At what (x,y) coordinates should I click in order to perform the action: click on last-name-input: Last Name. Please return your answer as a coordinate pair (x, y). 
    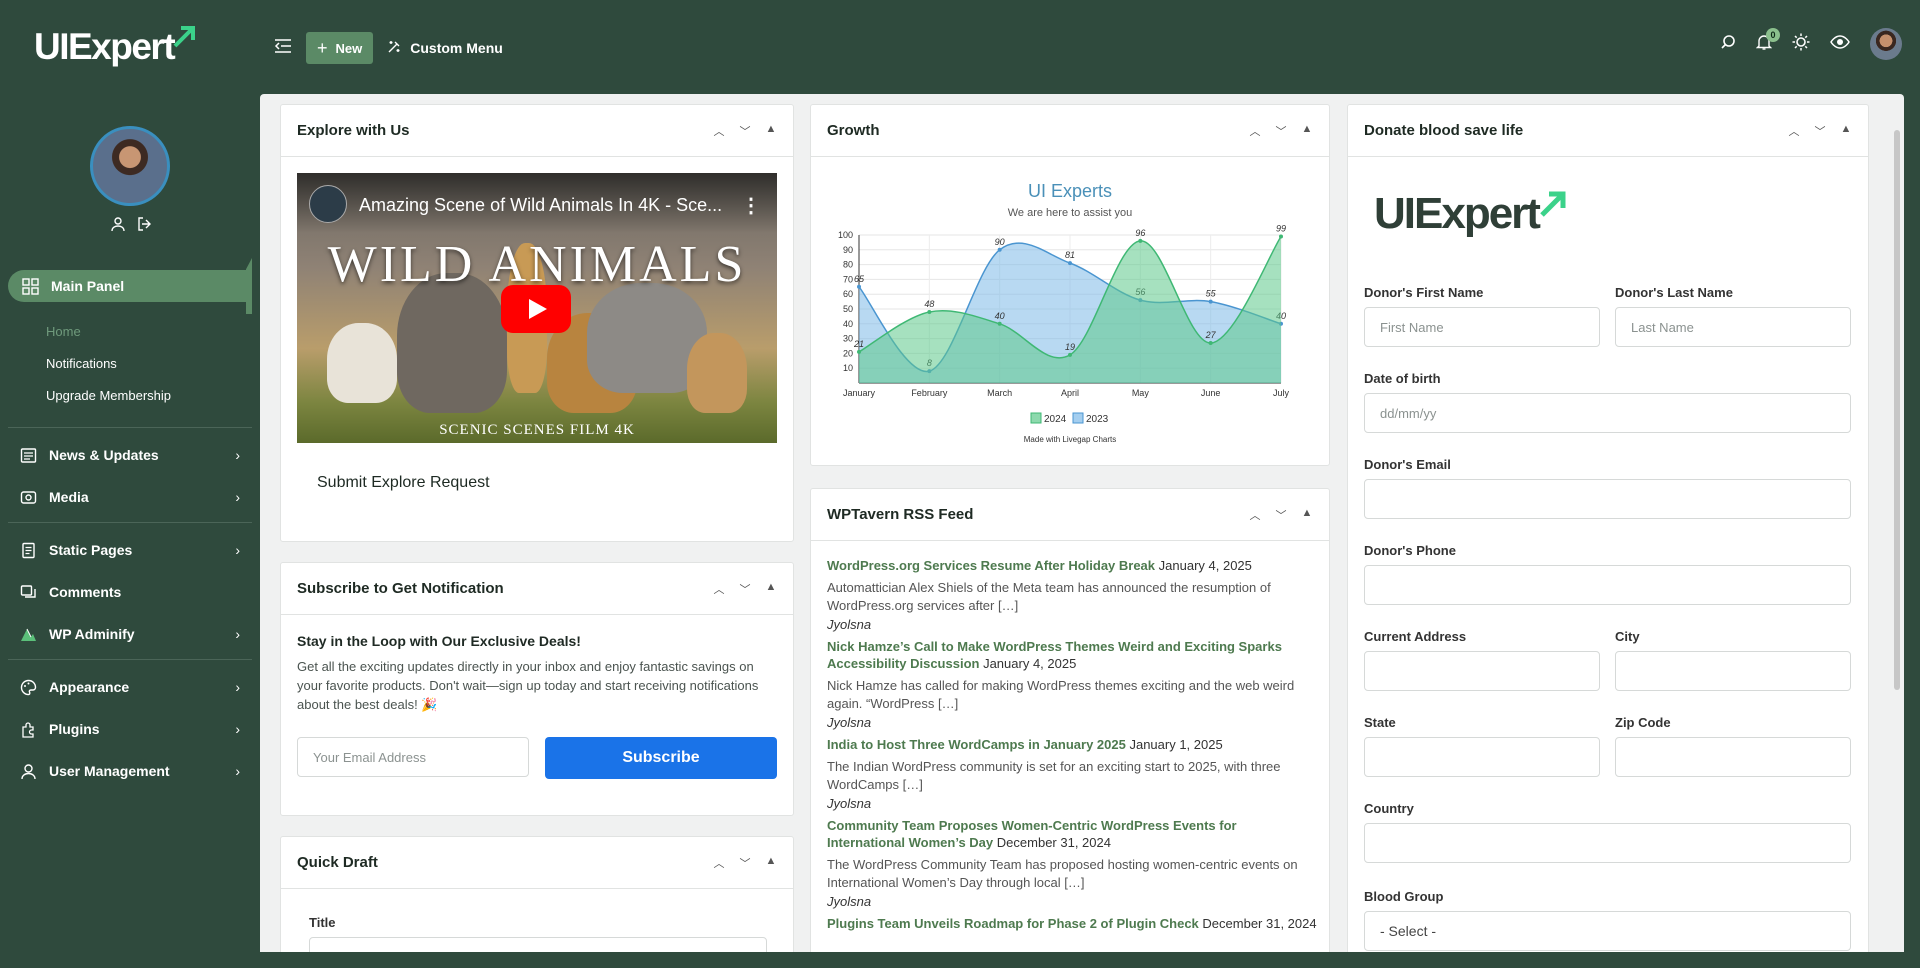
    Looking at the image, I should click on (1733, 327).